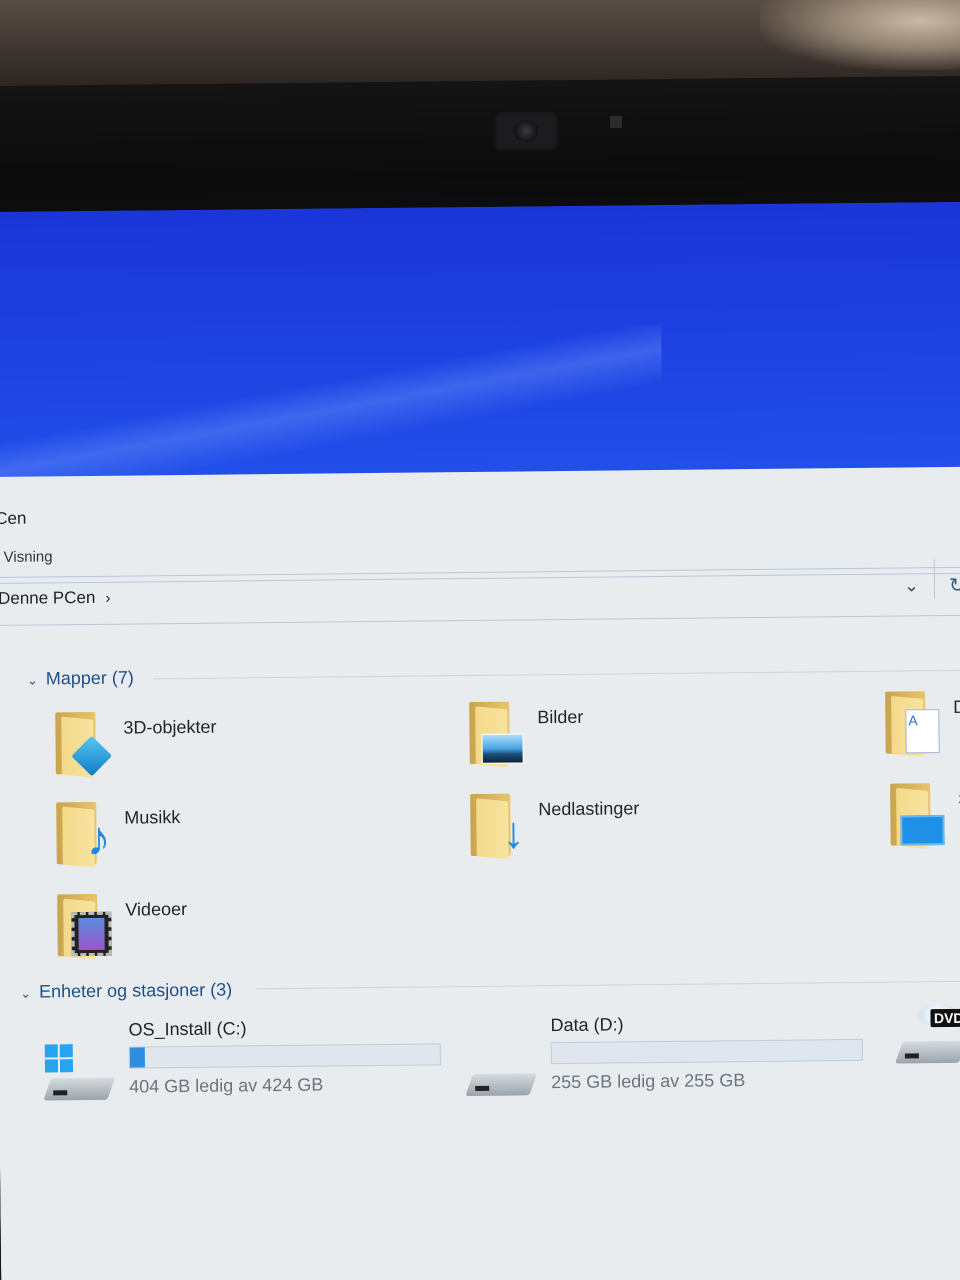 Image resolution: width=960 pixels, height=1280 pixels. Describe the element at coordinates (553, 824) in the screenshot. I see `folder-downloads: ↓ Nedlastinger` at that location.